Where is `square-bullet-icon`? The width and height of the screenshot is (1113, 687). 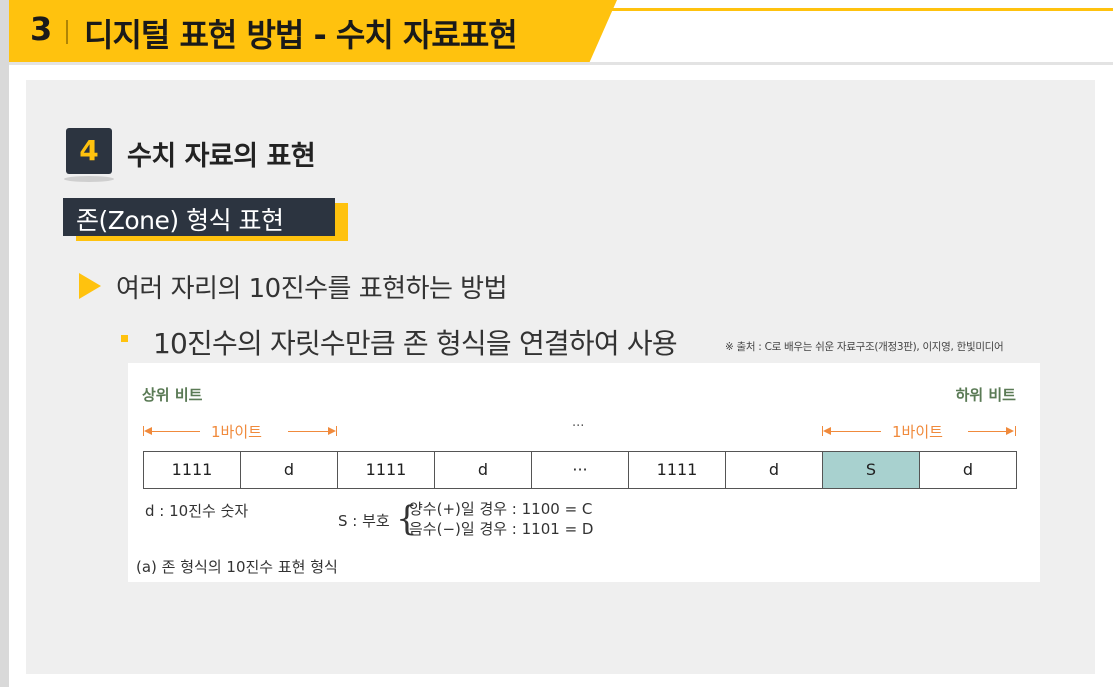 square-bullet-icon is located at coordinates (124, 338).